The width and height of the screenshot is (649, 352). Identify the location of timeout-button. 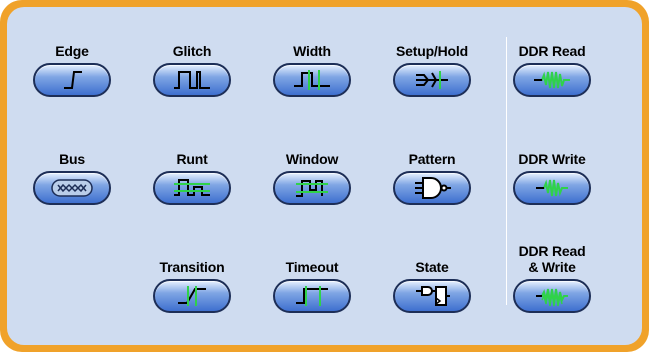
(312, 296).